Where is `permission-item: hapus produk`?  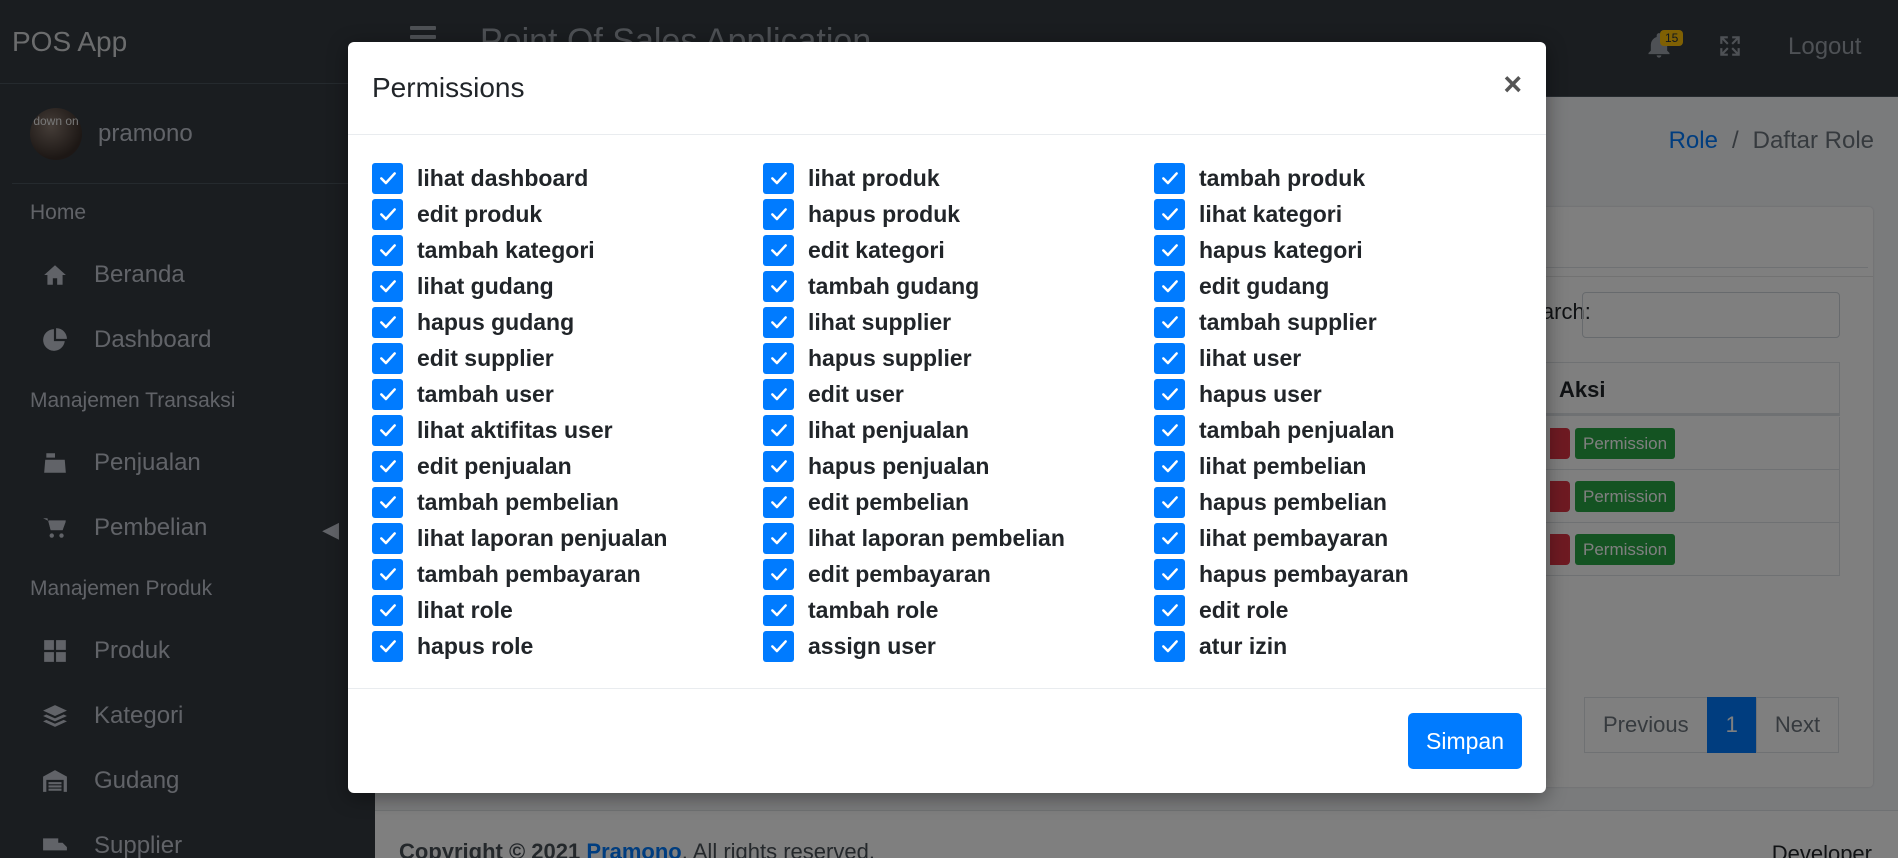 permission-item: hapus produk is located at coordinates (958, 214).